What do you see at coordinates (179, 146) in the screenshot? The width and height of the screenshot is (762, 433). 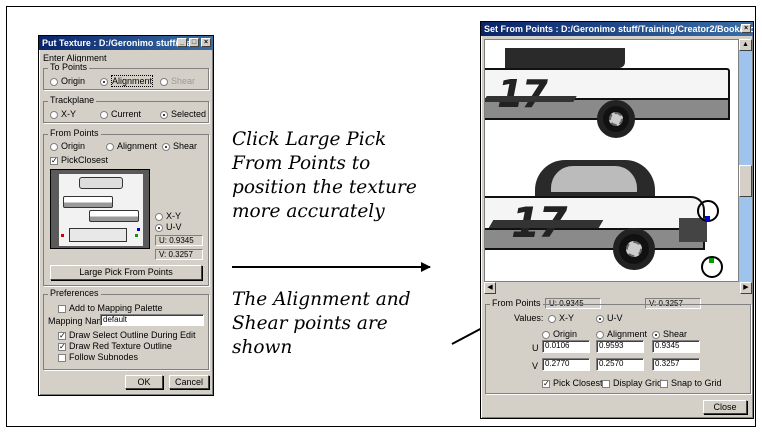 I see `from-shear-radio: Shear` at bounding box center [179, 146].